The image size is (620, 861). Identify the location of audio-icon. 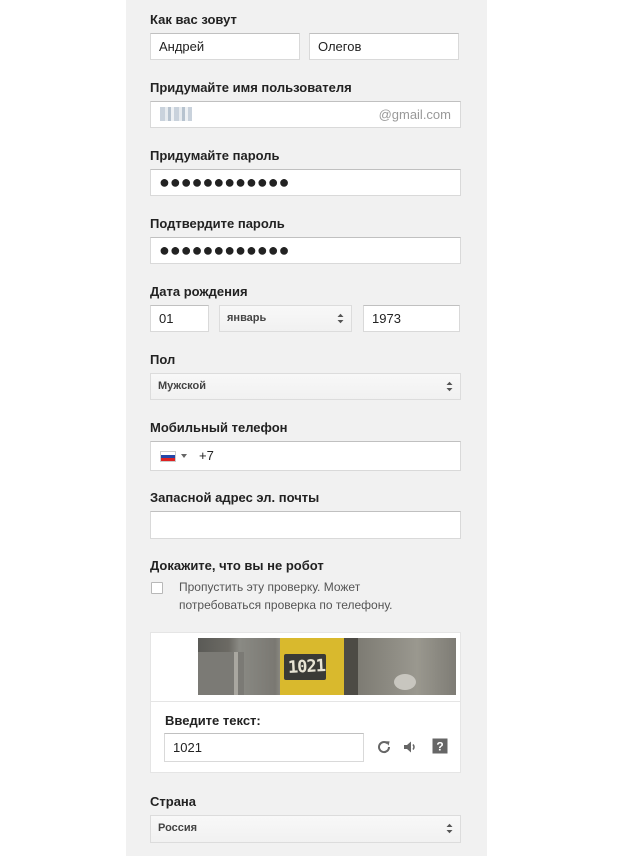
(410, 747).